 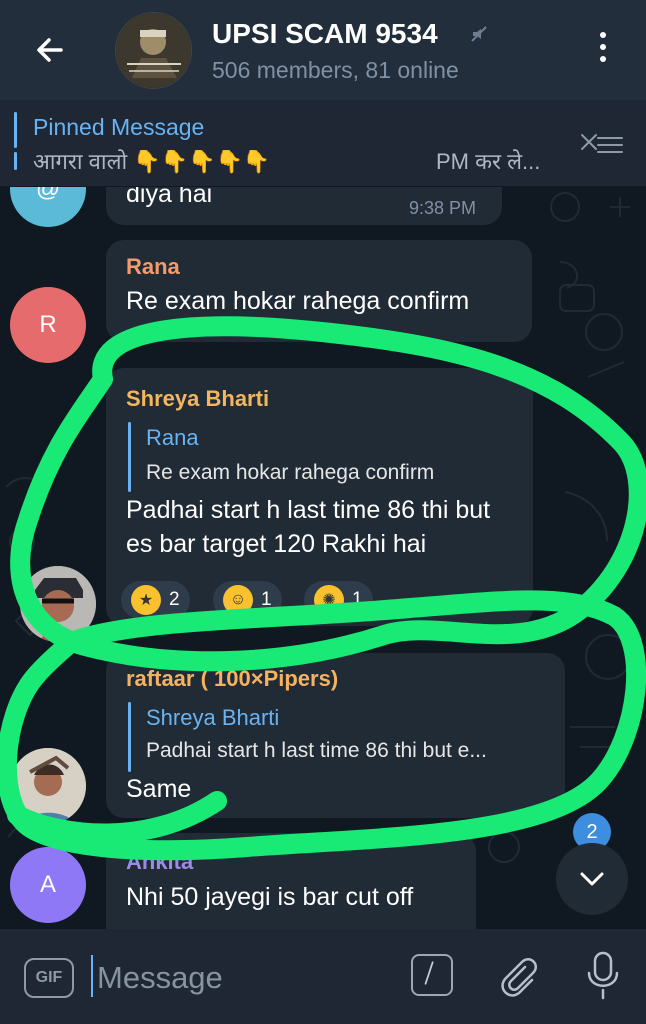 I want to click on microphone-icon, so click(x=603, y=975).